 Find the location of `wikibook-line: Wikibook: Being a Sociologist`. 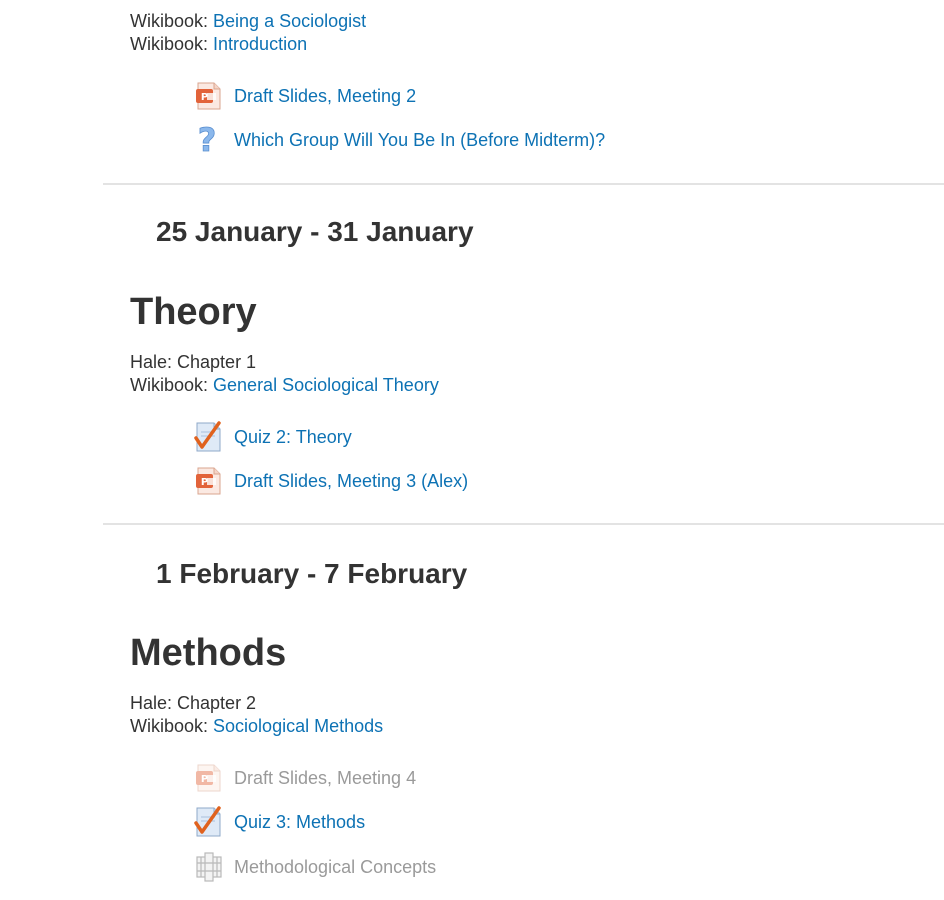

wikibook-line: Wikibook: Being a Sociologist is located at coordinates (248, 21).